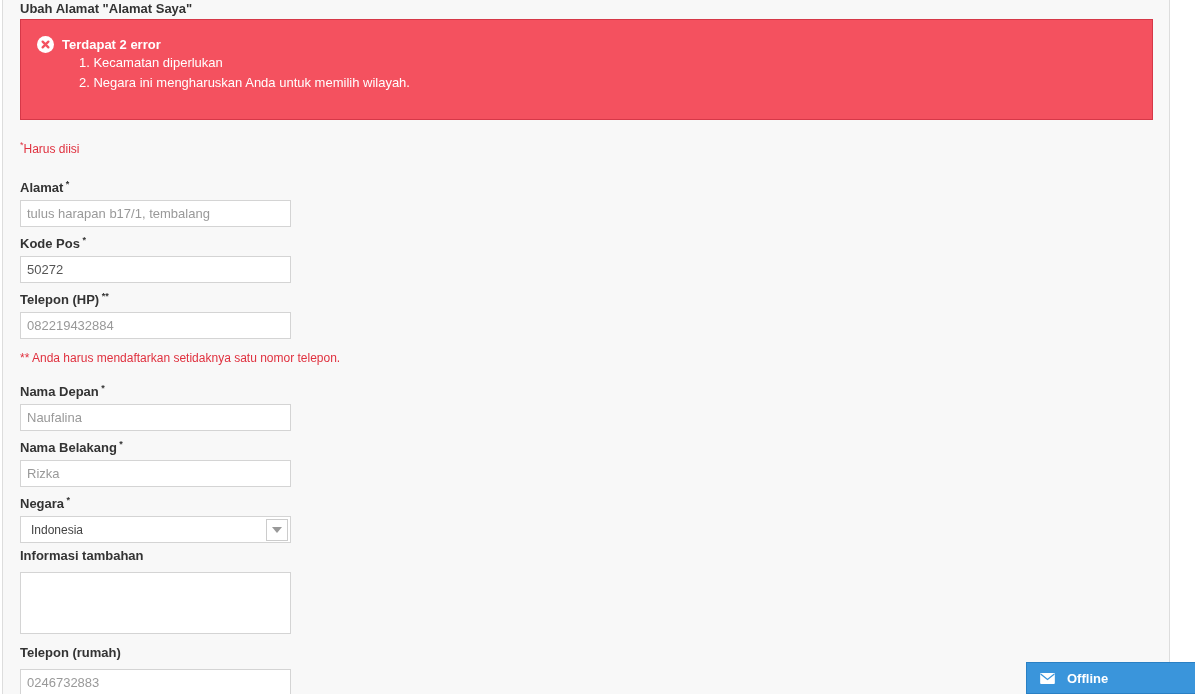 The image size is (1195, 694). I want to click on field-label: Negara $^{*}$, so click(46, 504).